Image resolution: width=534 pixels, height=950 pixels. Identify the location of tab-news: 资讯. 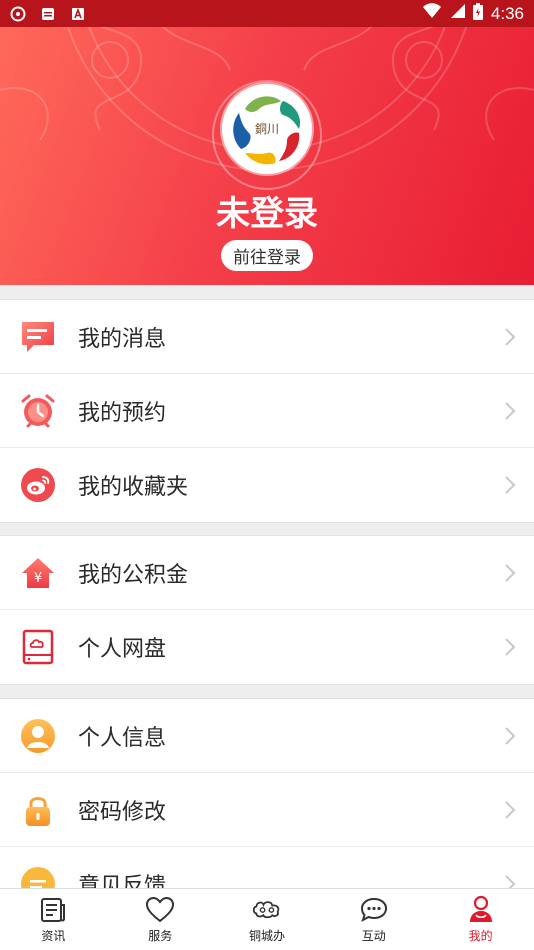
(53, 919).